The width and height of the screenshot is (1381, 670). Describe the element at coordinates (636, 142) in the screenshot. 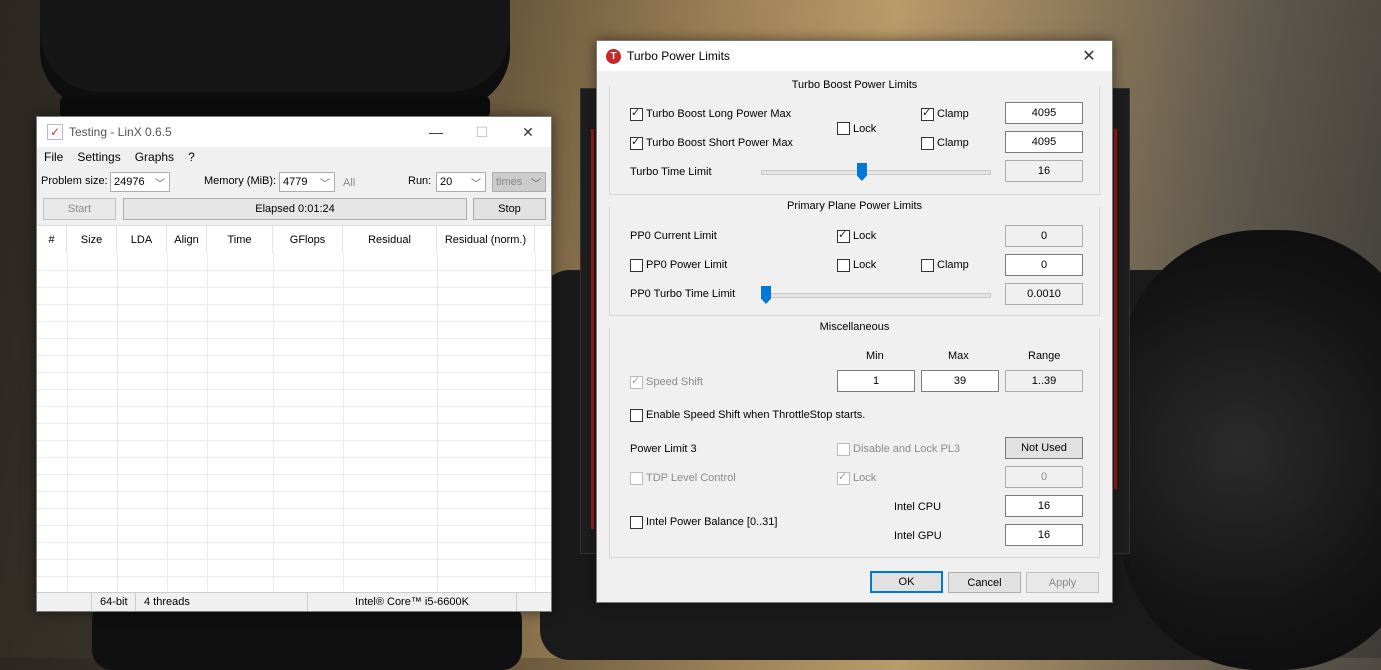

I see `short-power-checkbox` at that location.